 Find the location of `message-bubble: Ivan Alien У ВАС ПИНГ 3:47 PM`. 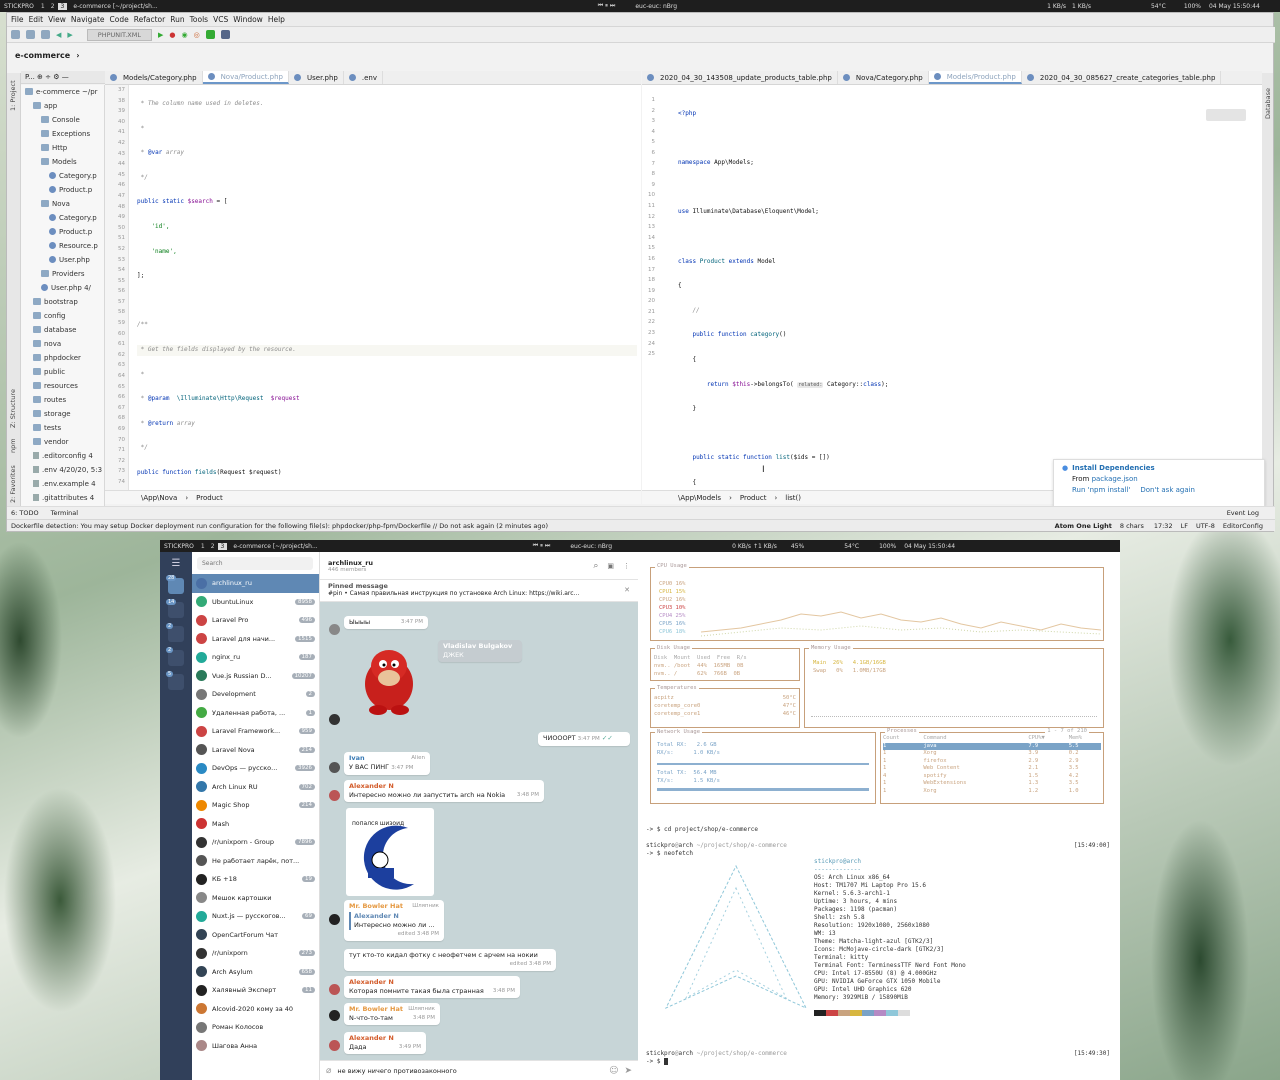

message-bubble: Ivan Alien У ВАС ПИНГ 3:47 PM is located at coordinates (387, 763).